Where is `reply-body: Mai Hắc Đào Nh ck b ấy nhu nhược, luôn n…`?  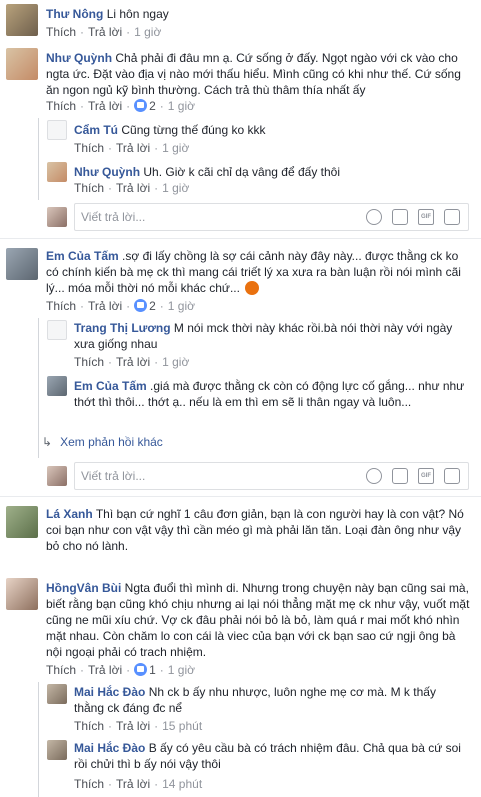 reply-body: Mai Hắc Đào Nh ck b ấy nhu nhược, luôn n… is located at coordinates (271, 700).